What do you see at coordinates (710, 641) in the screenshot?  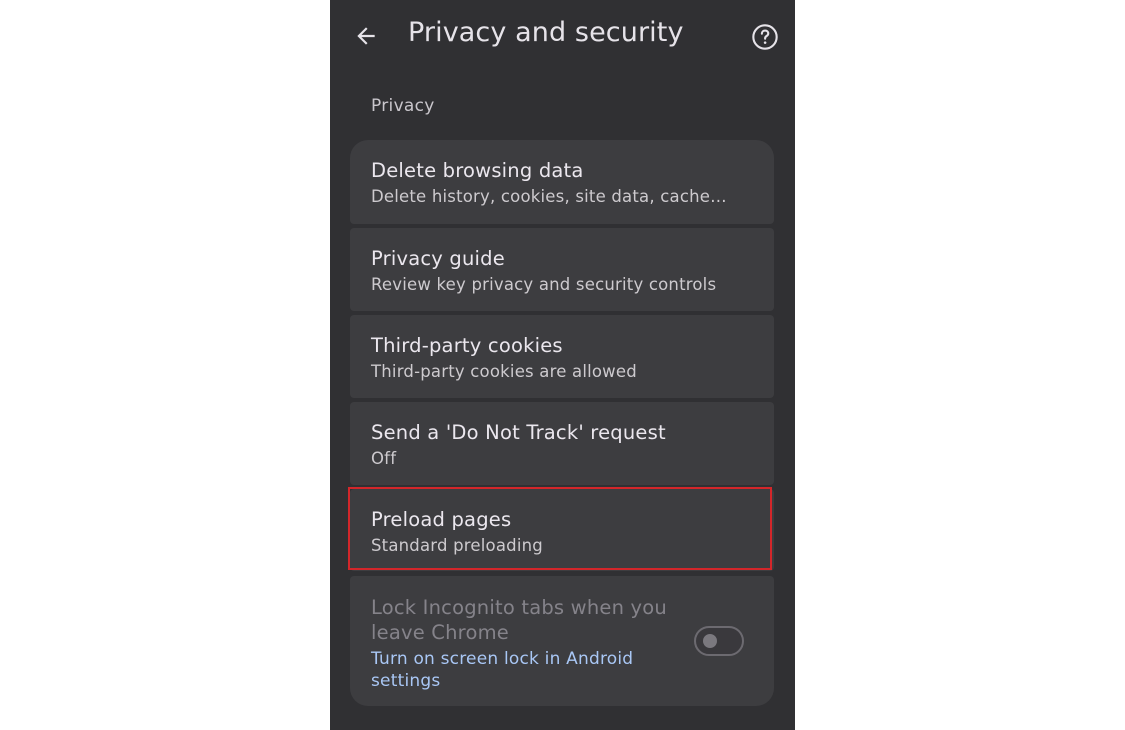 I see `toggle-knob` at bounding box center [710, 641].